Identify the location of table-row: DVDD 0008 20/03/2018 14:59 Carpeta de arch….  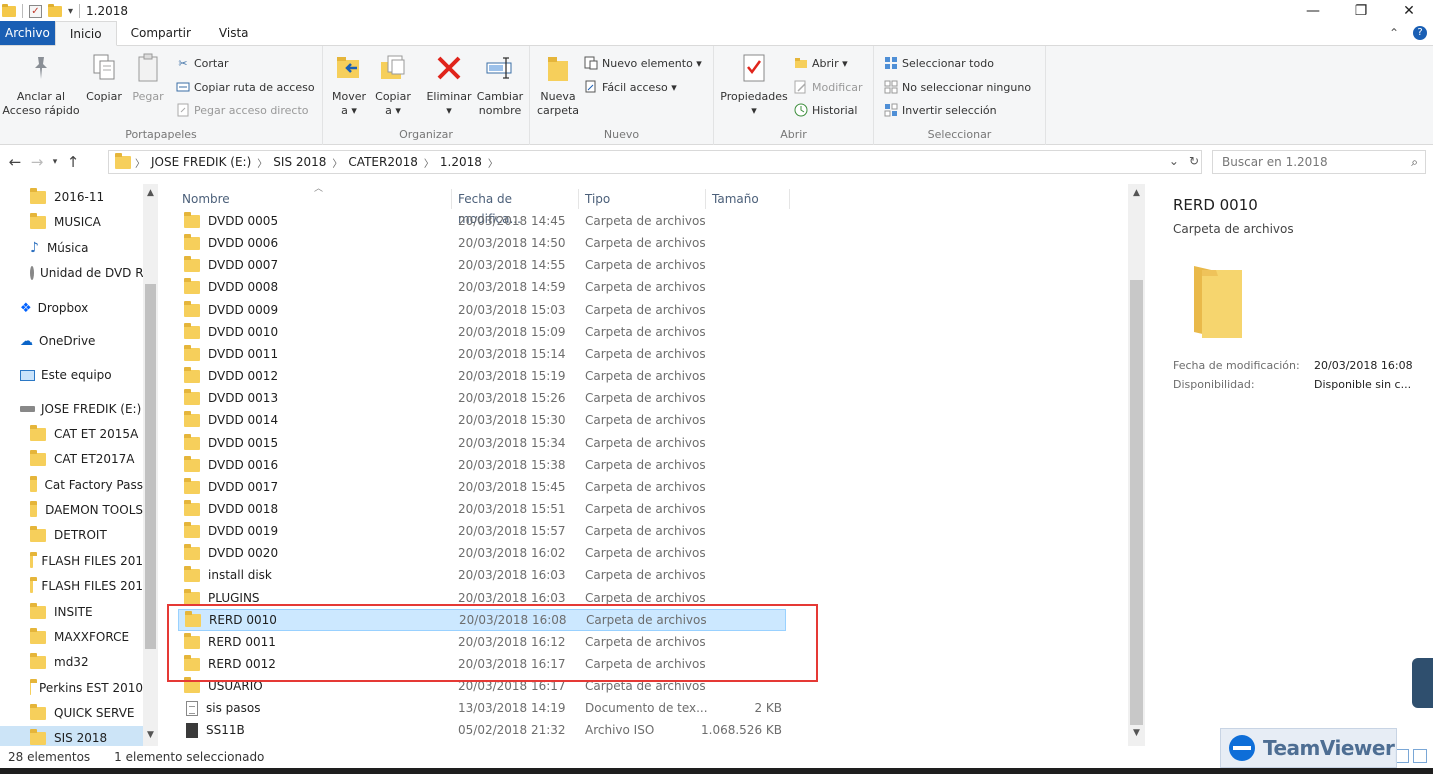
(482, 287).